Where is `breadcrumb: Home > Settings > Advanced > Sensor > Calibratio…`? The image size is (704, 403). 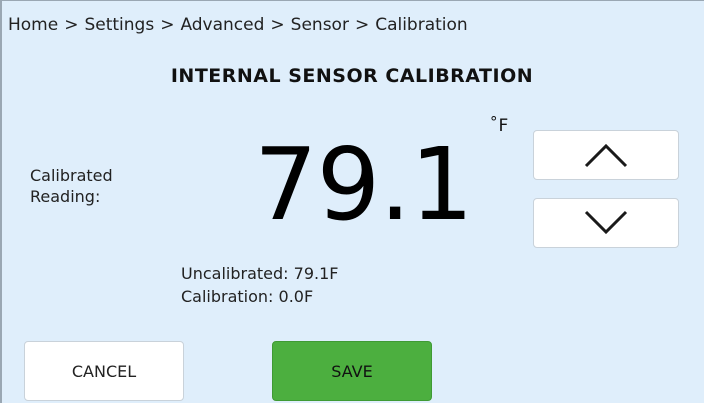
breadcrumb: Home > Settings > Advanced > Sensor > Calibratio… is located at coordinates (238, 25).